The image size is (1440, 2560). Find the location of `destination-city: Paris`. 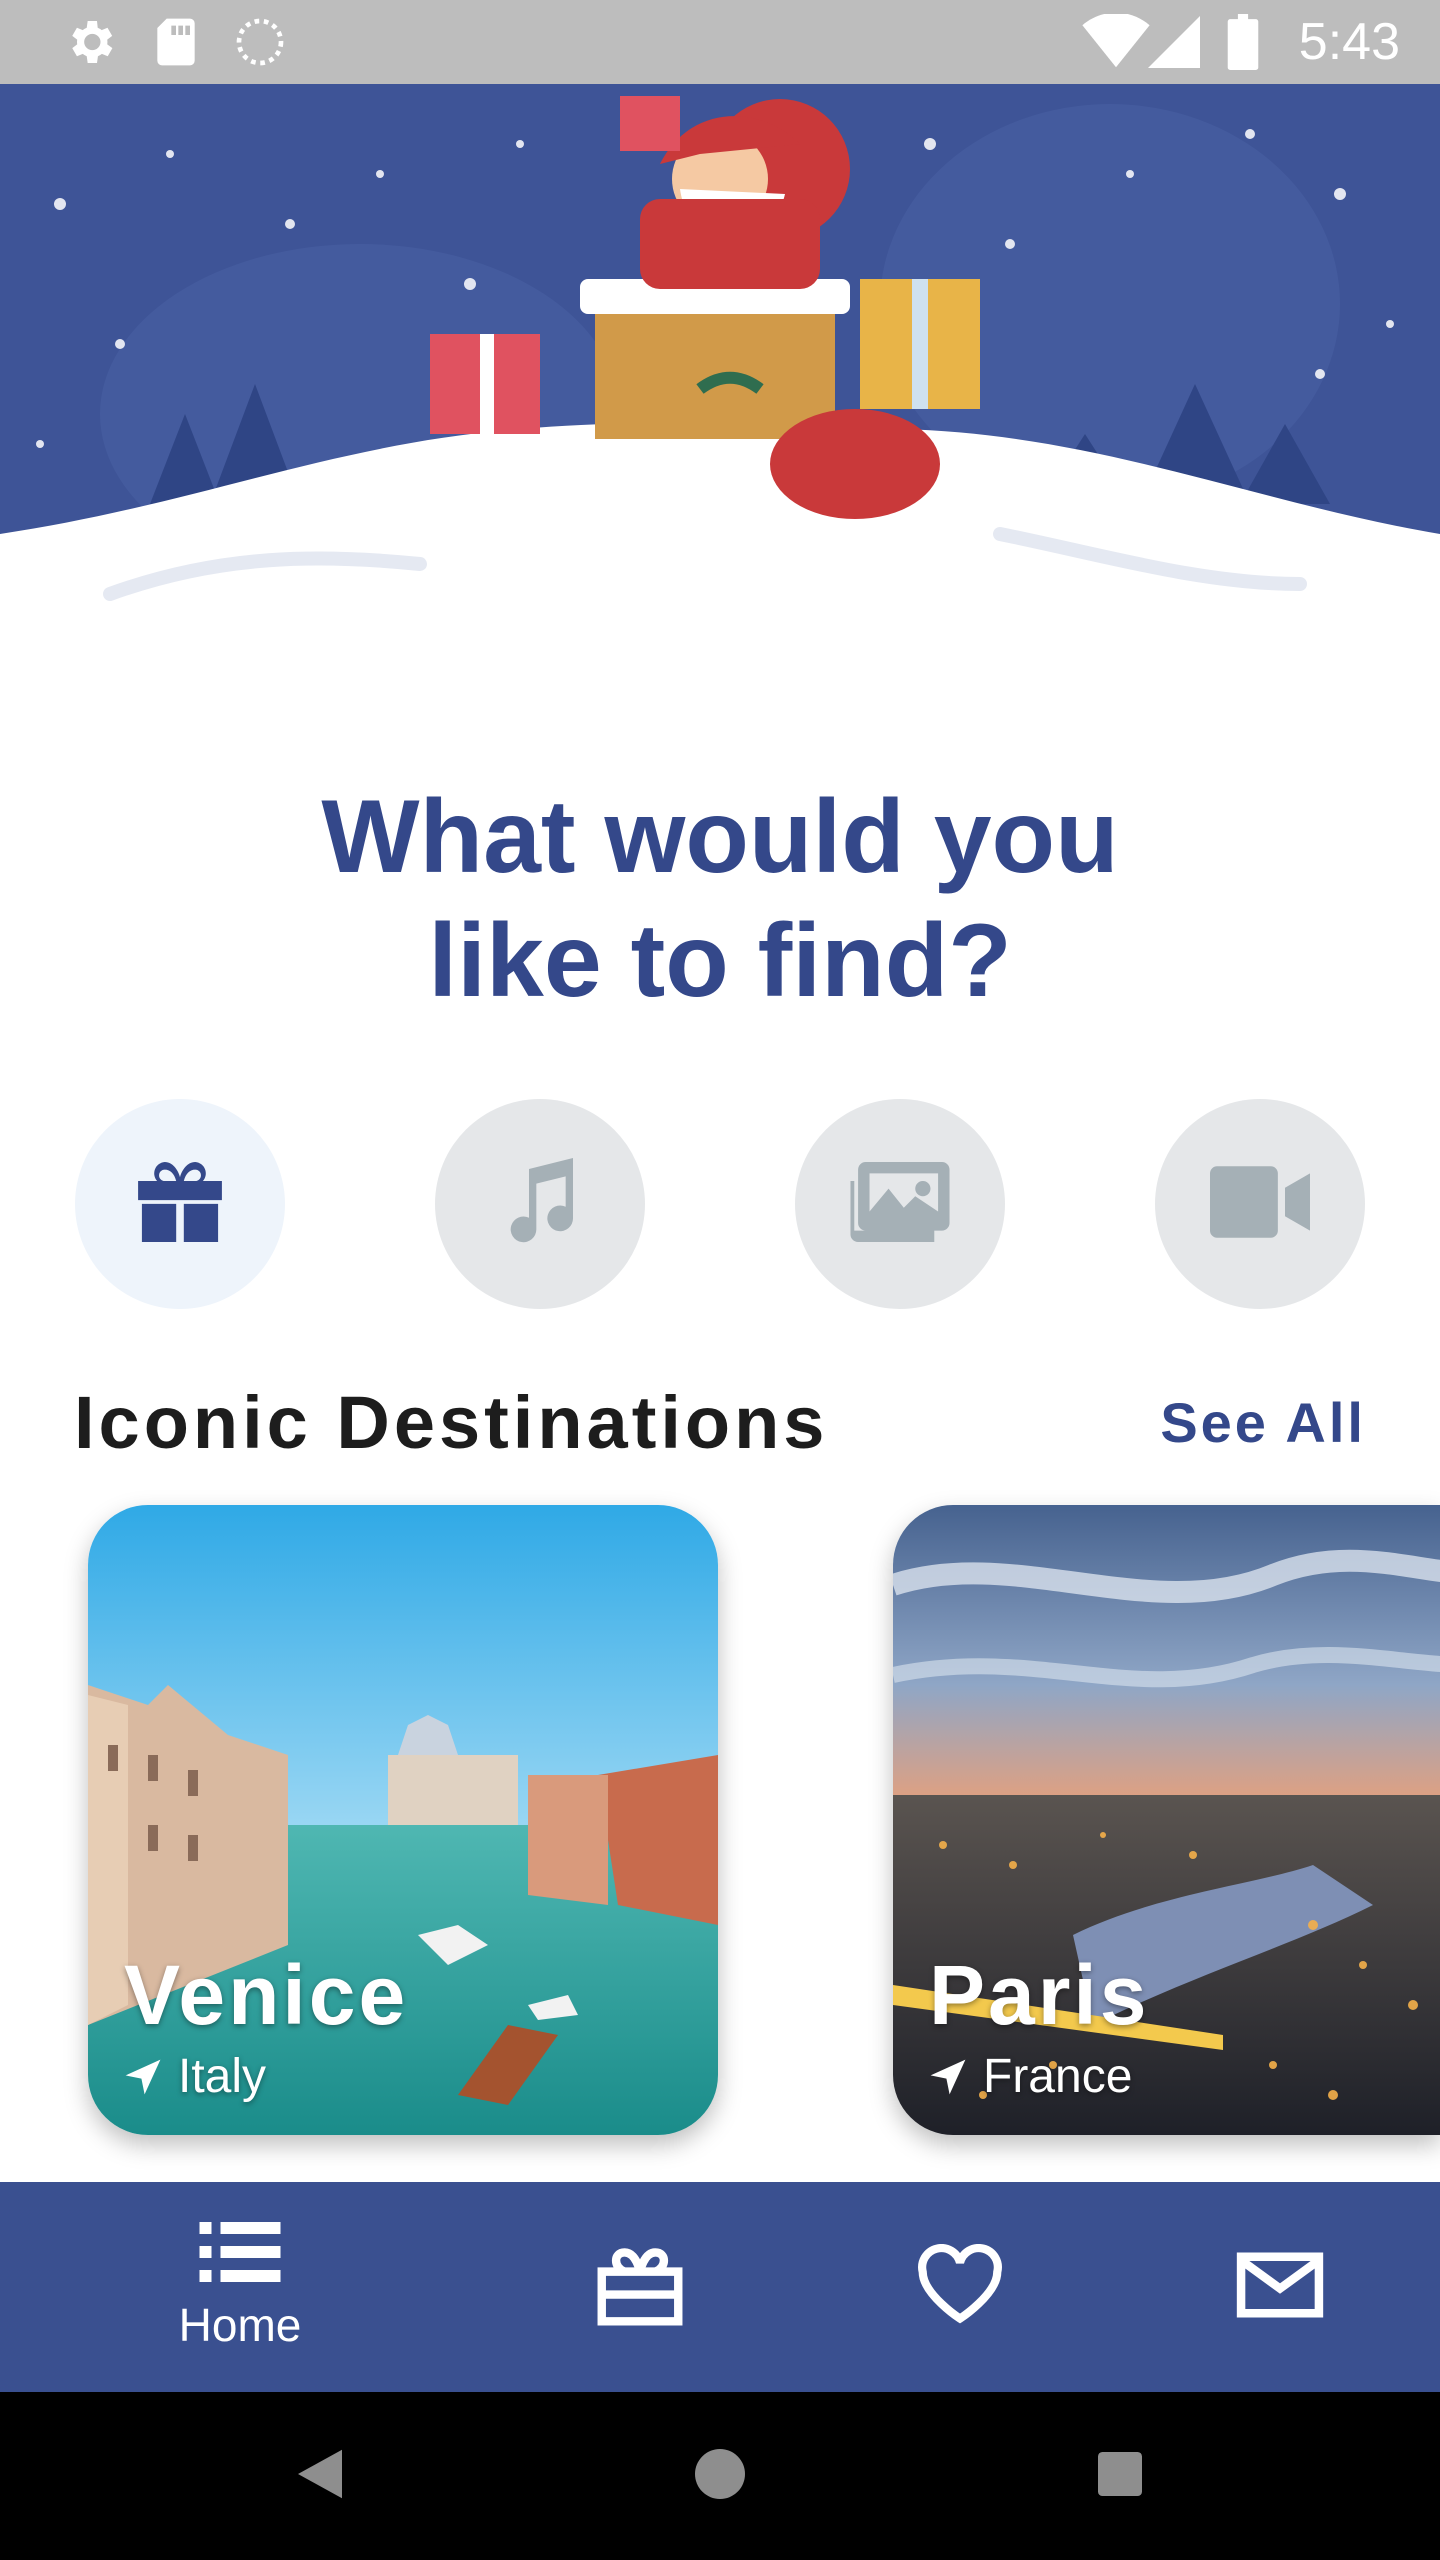

destination-city: Paris is located at coordinates (1039, 1995).